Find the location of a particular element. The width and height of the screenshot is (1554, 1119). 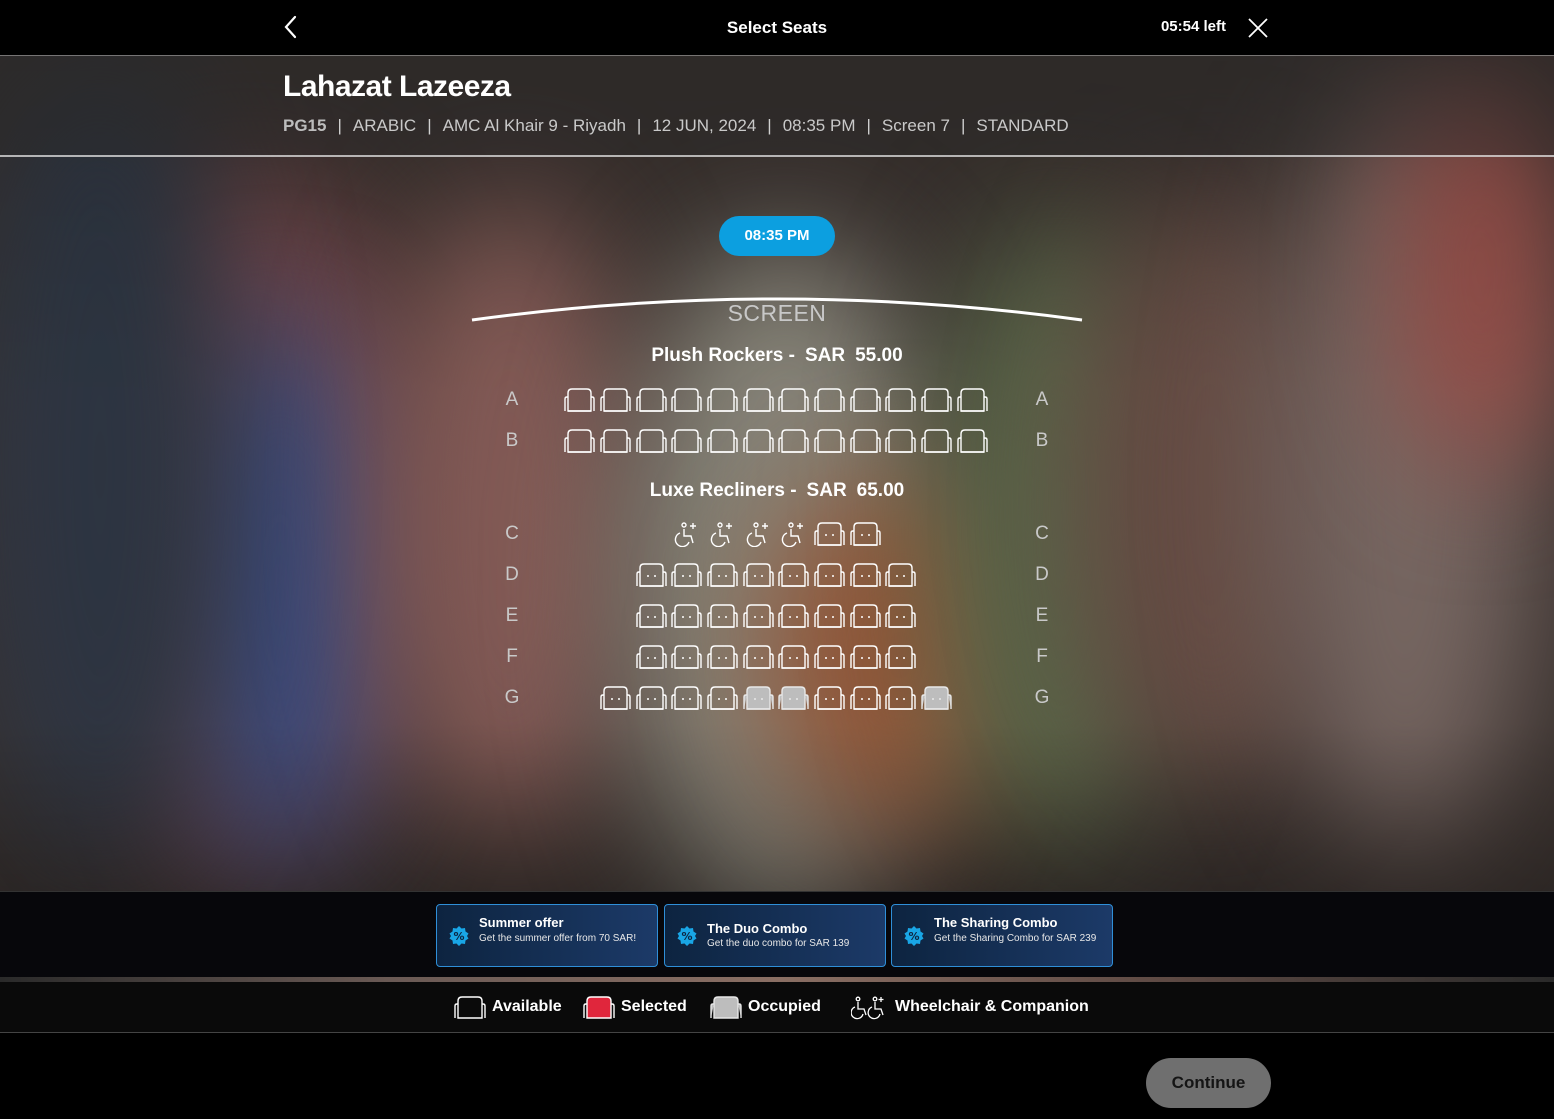

seat-A1 is located at coordinates (579, 400).